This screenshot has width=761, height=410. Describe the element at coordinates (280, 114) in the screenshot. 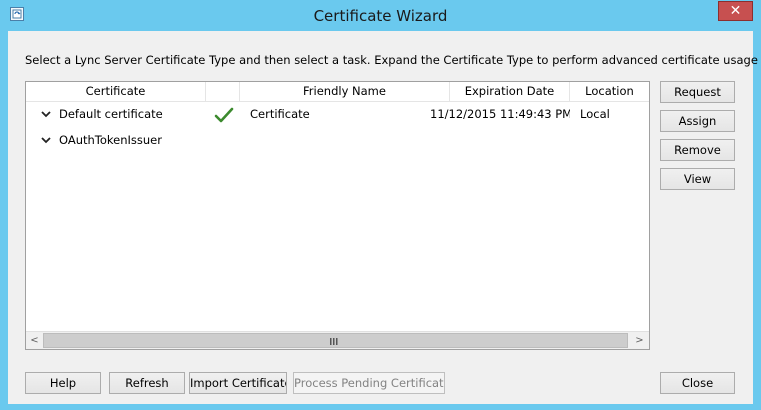

I see `cell-friendly-name: Certificate` at that location.